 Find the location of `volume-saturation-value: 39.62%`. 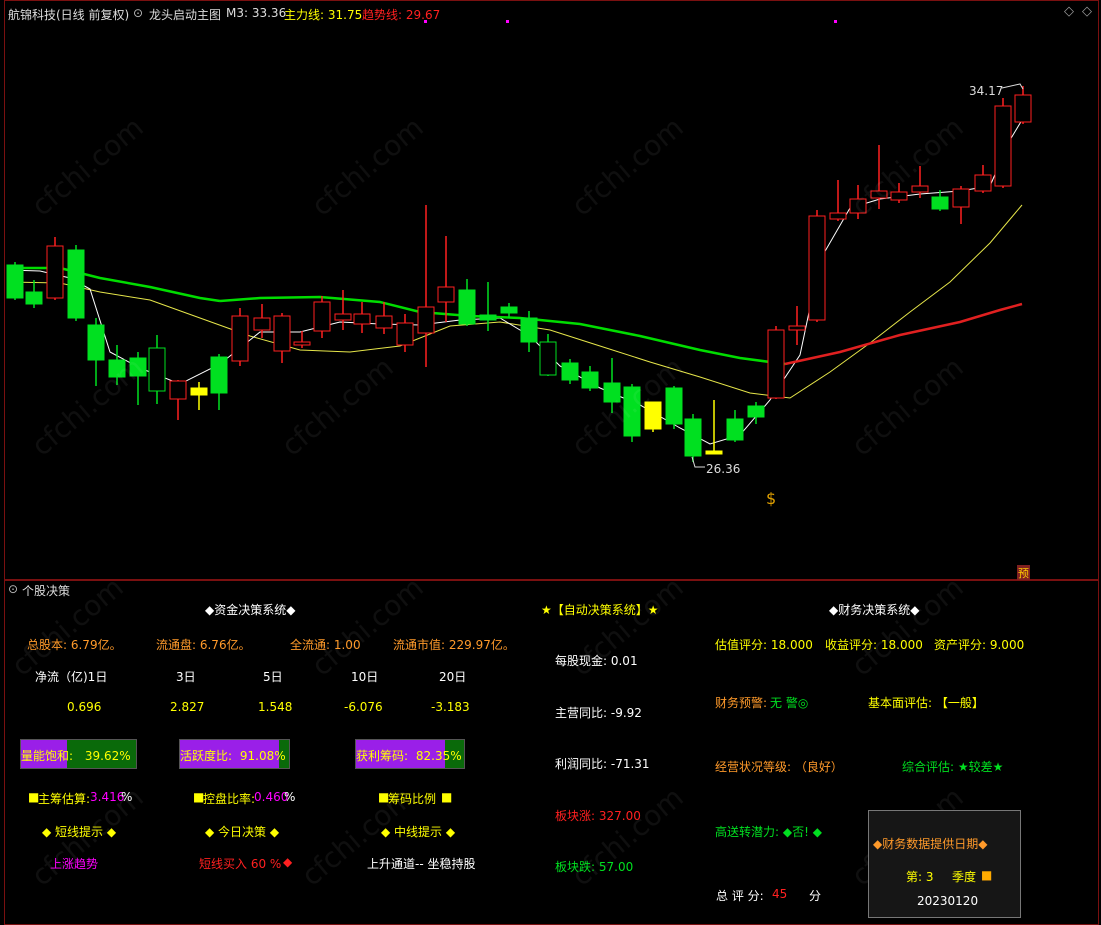

volume-saturation-value: 39.62% is located at coordinates (107, 756).